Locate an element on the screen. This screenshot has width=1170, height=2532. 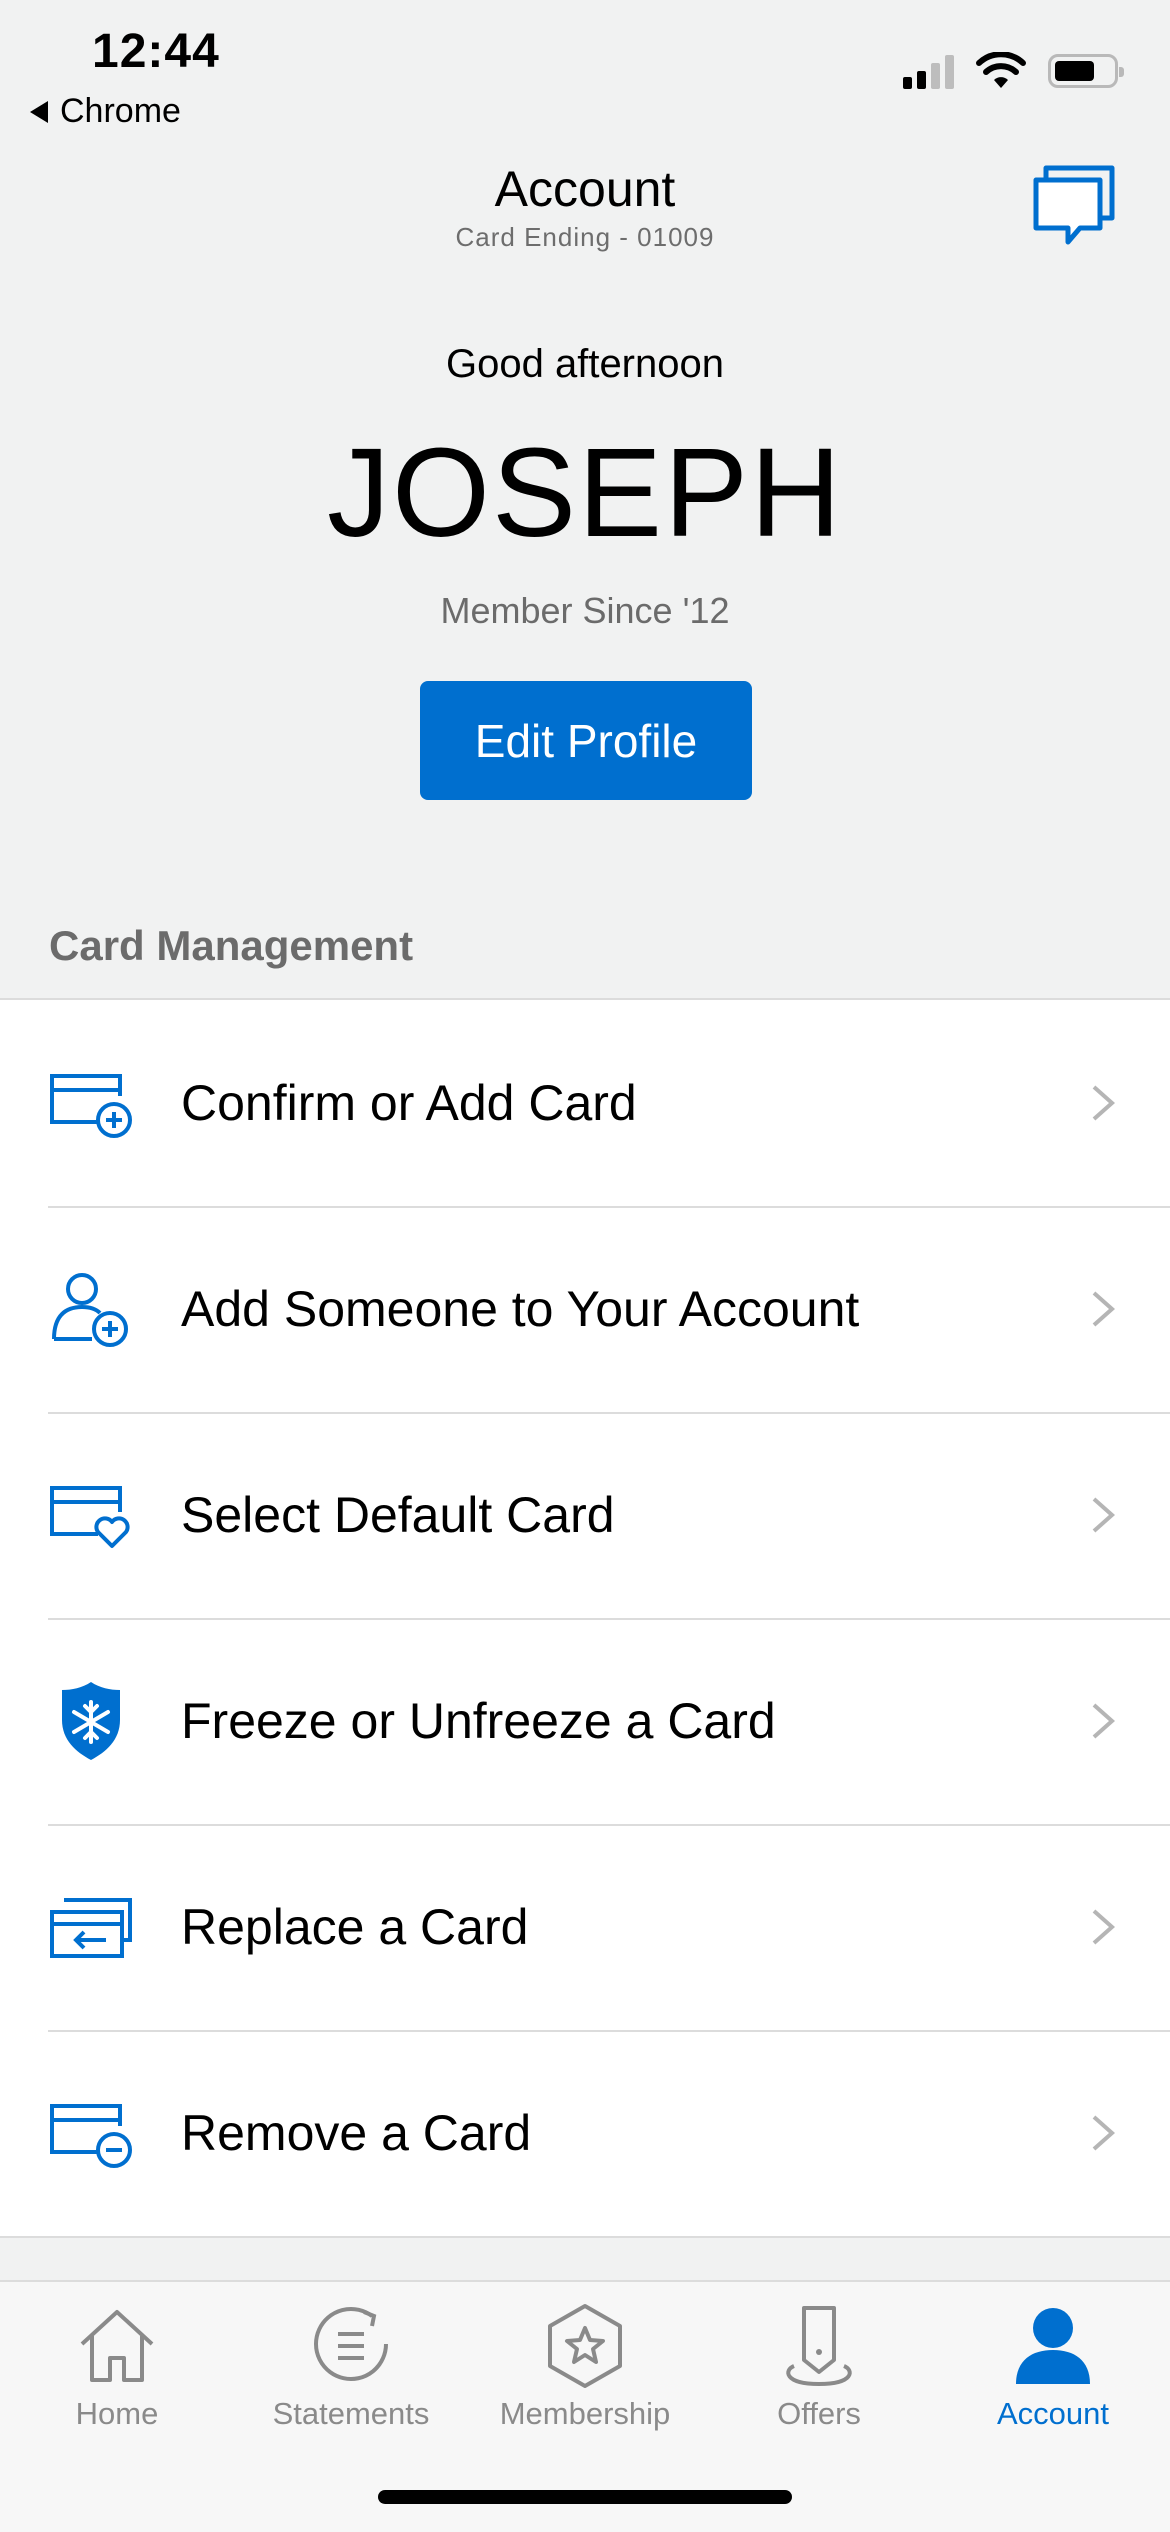
tab-membership: Membership is located at coordinates (585, 2366).